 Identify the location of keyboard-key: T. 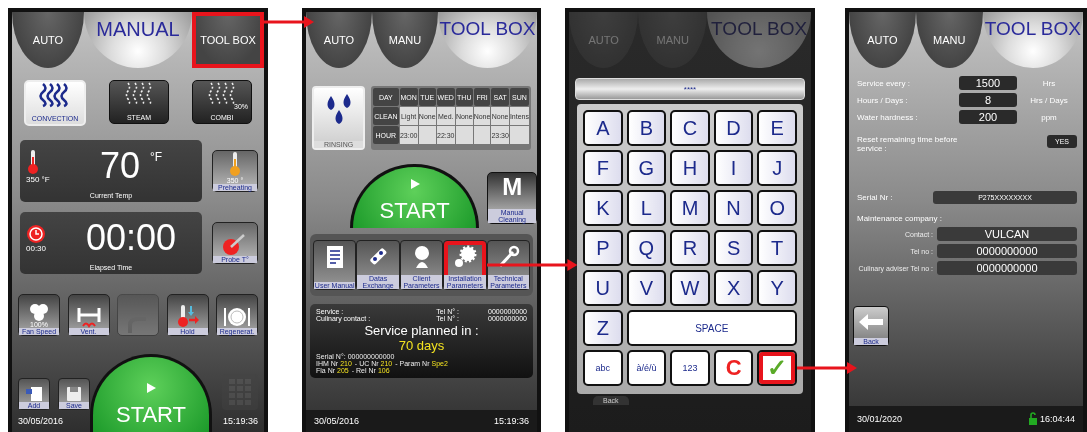
(777, 248).